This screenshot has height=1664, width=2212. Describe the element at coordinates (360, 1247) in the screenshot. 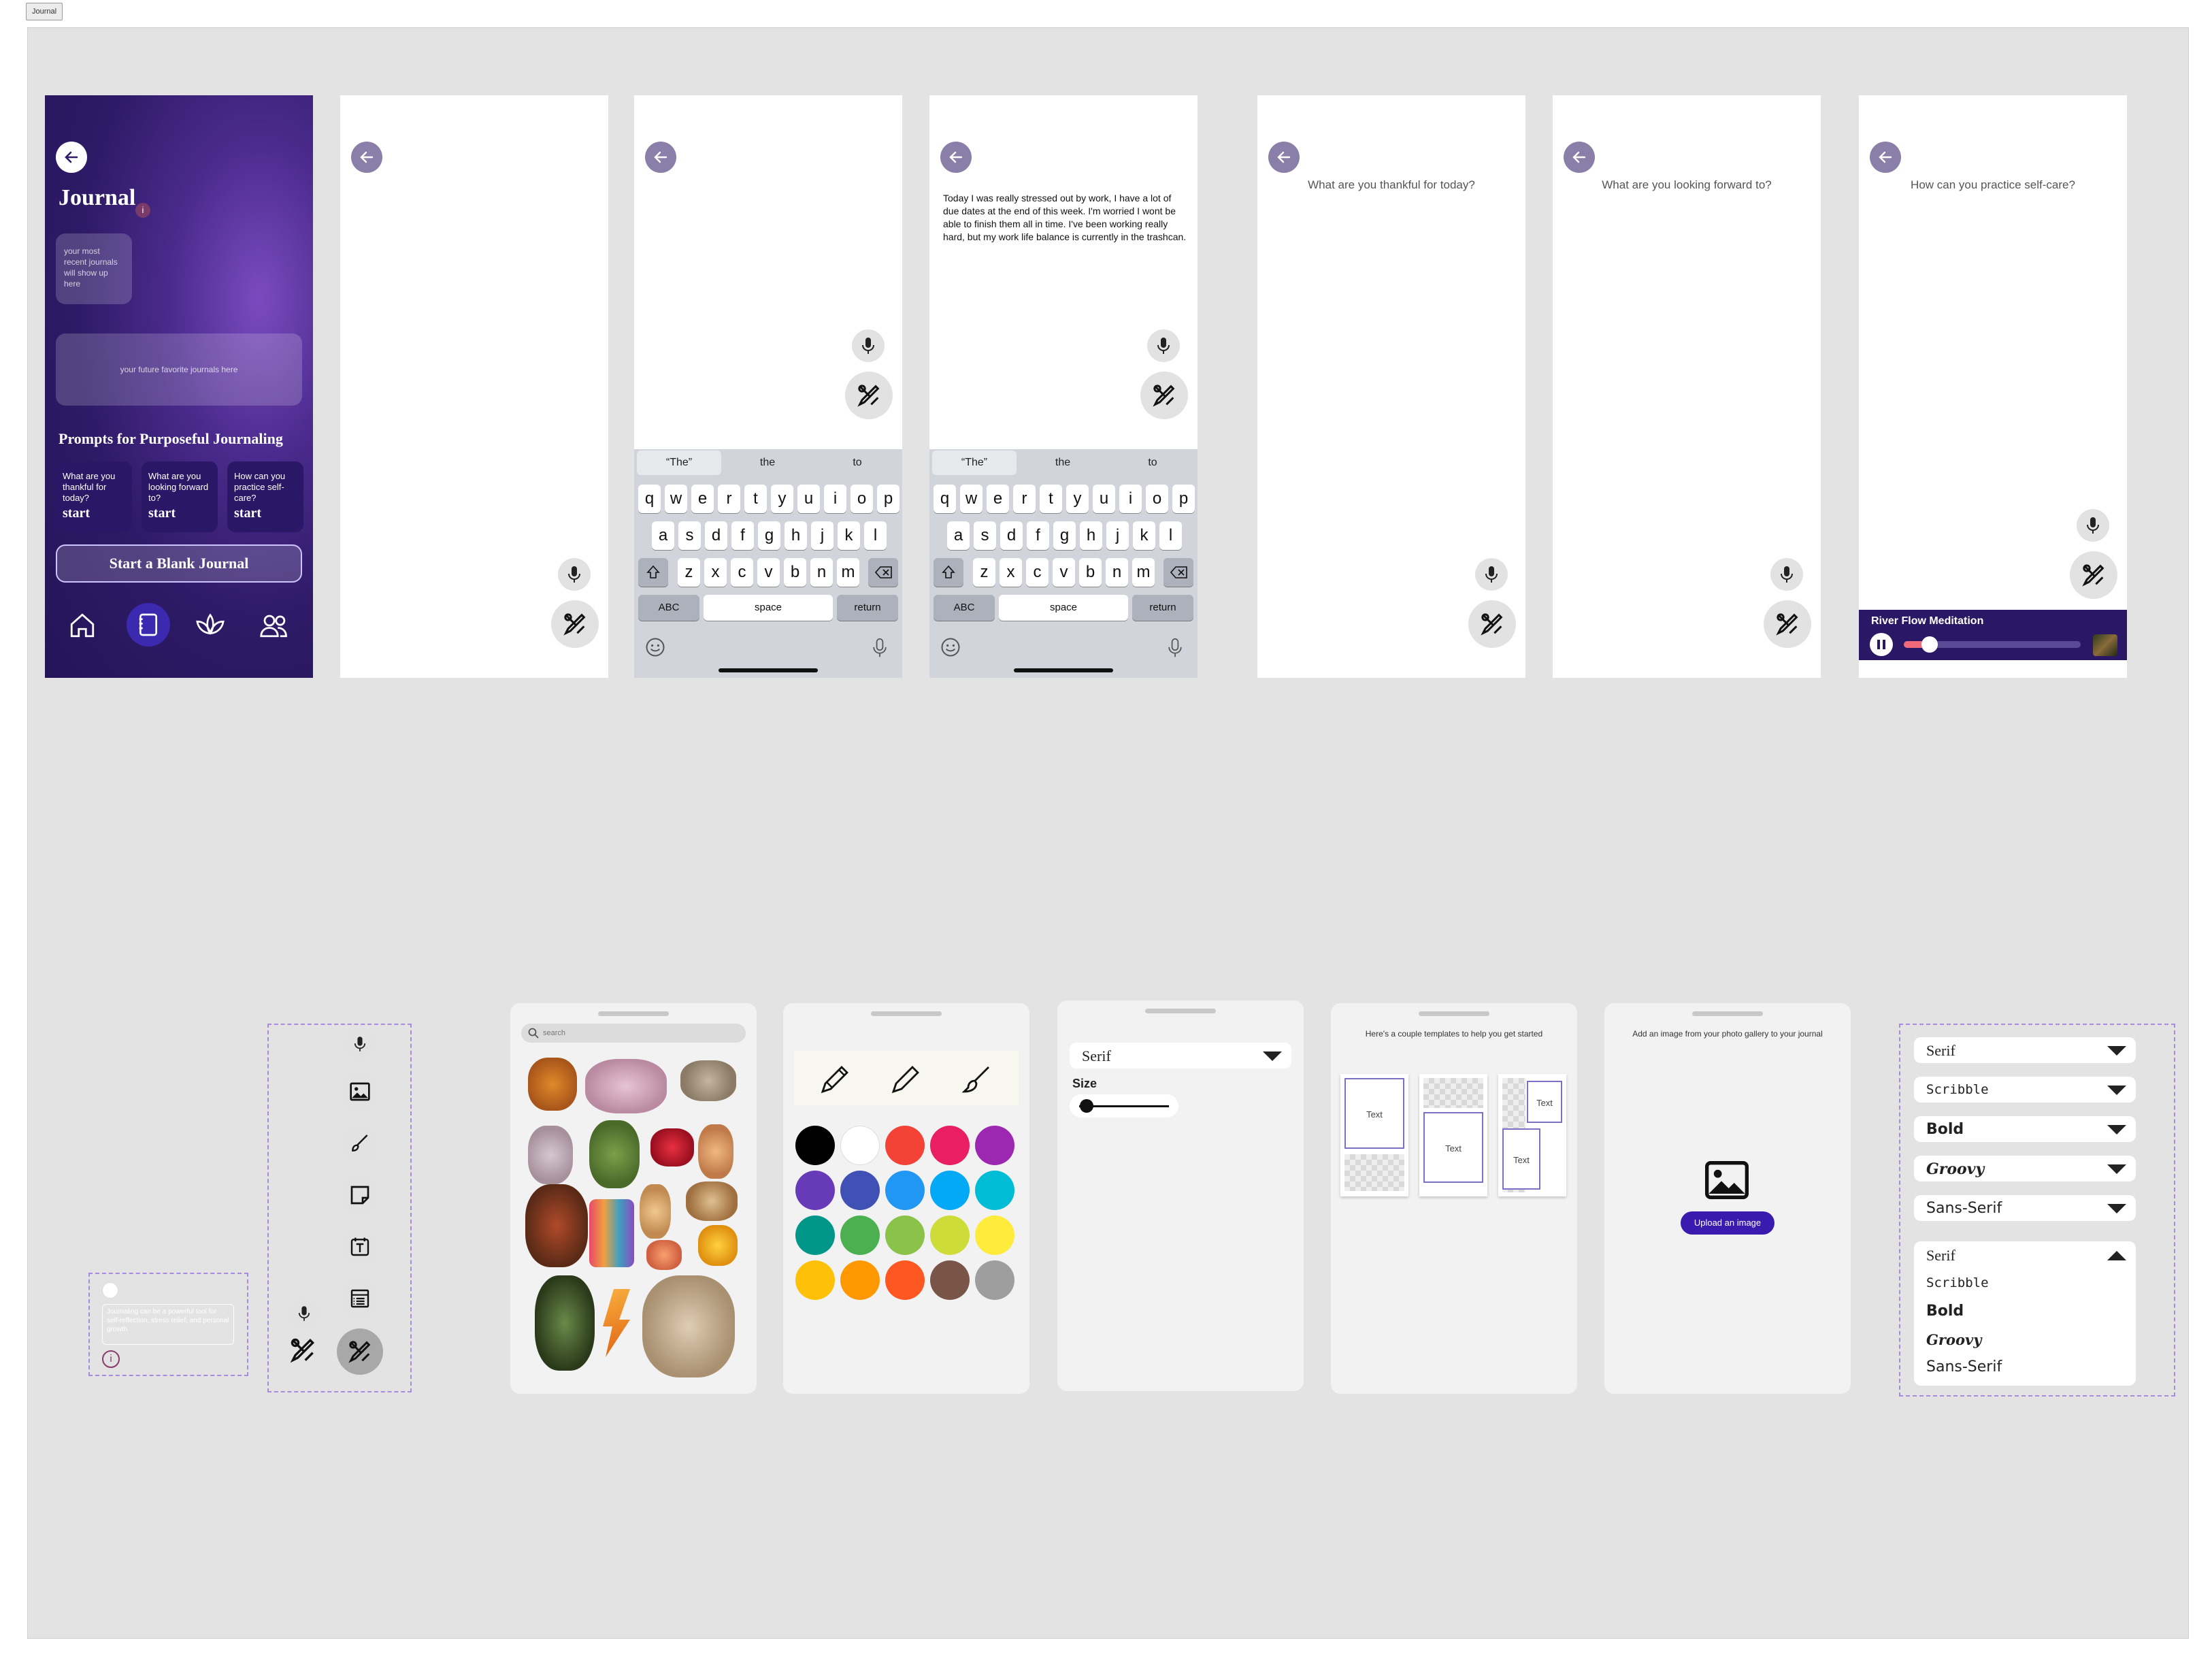

I see `text-tool-button` at that location.